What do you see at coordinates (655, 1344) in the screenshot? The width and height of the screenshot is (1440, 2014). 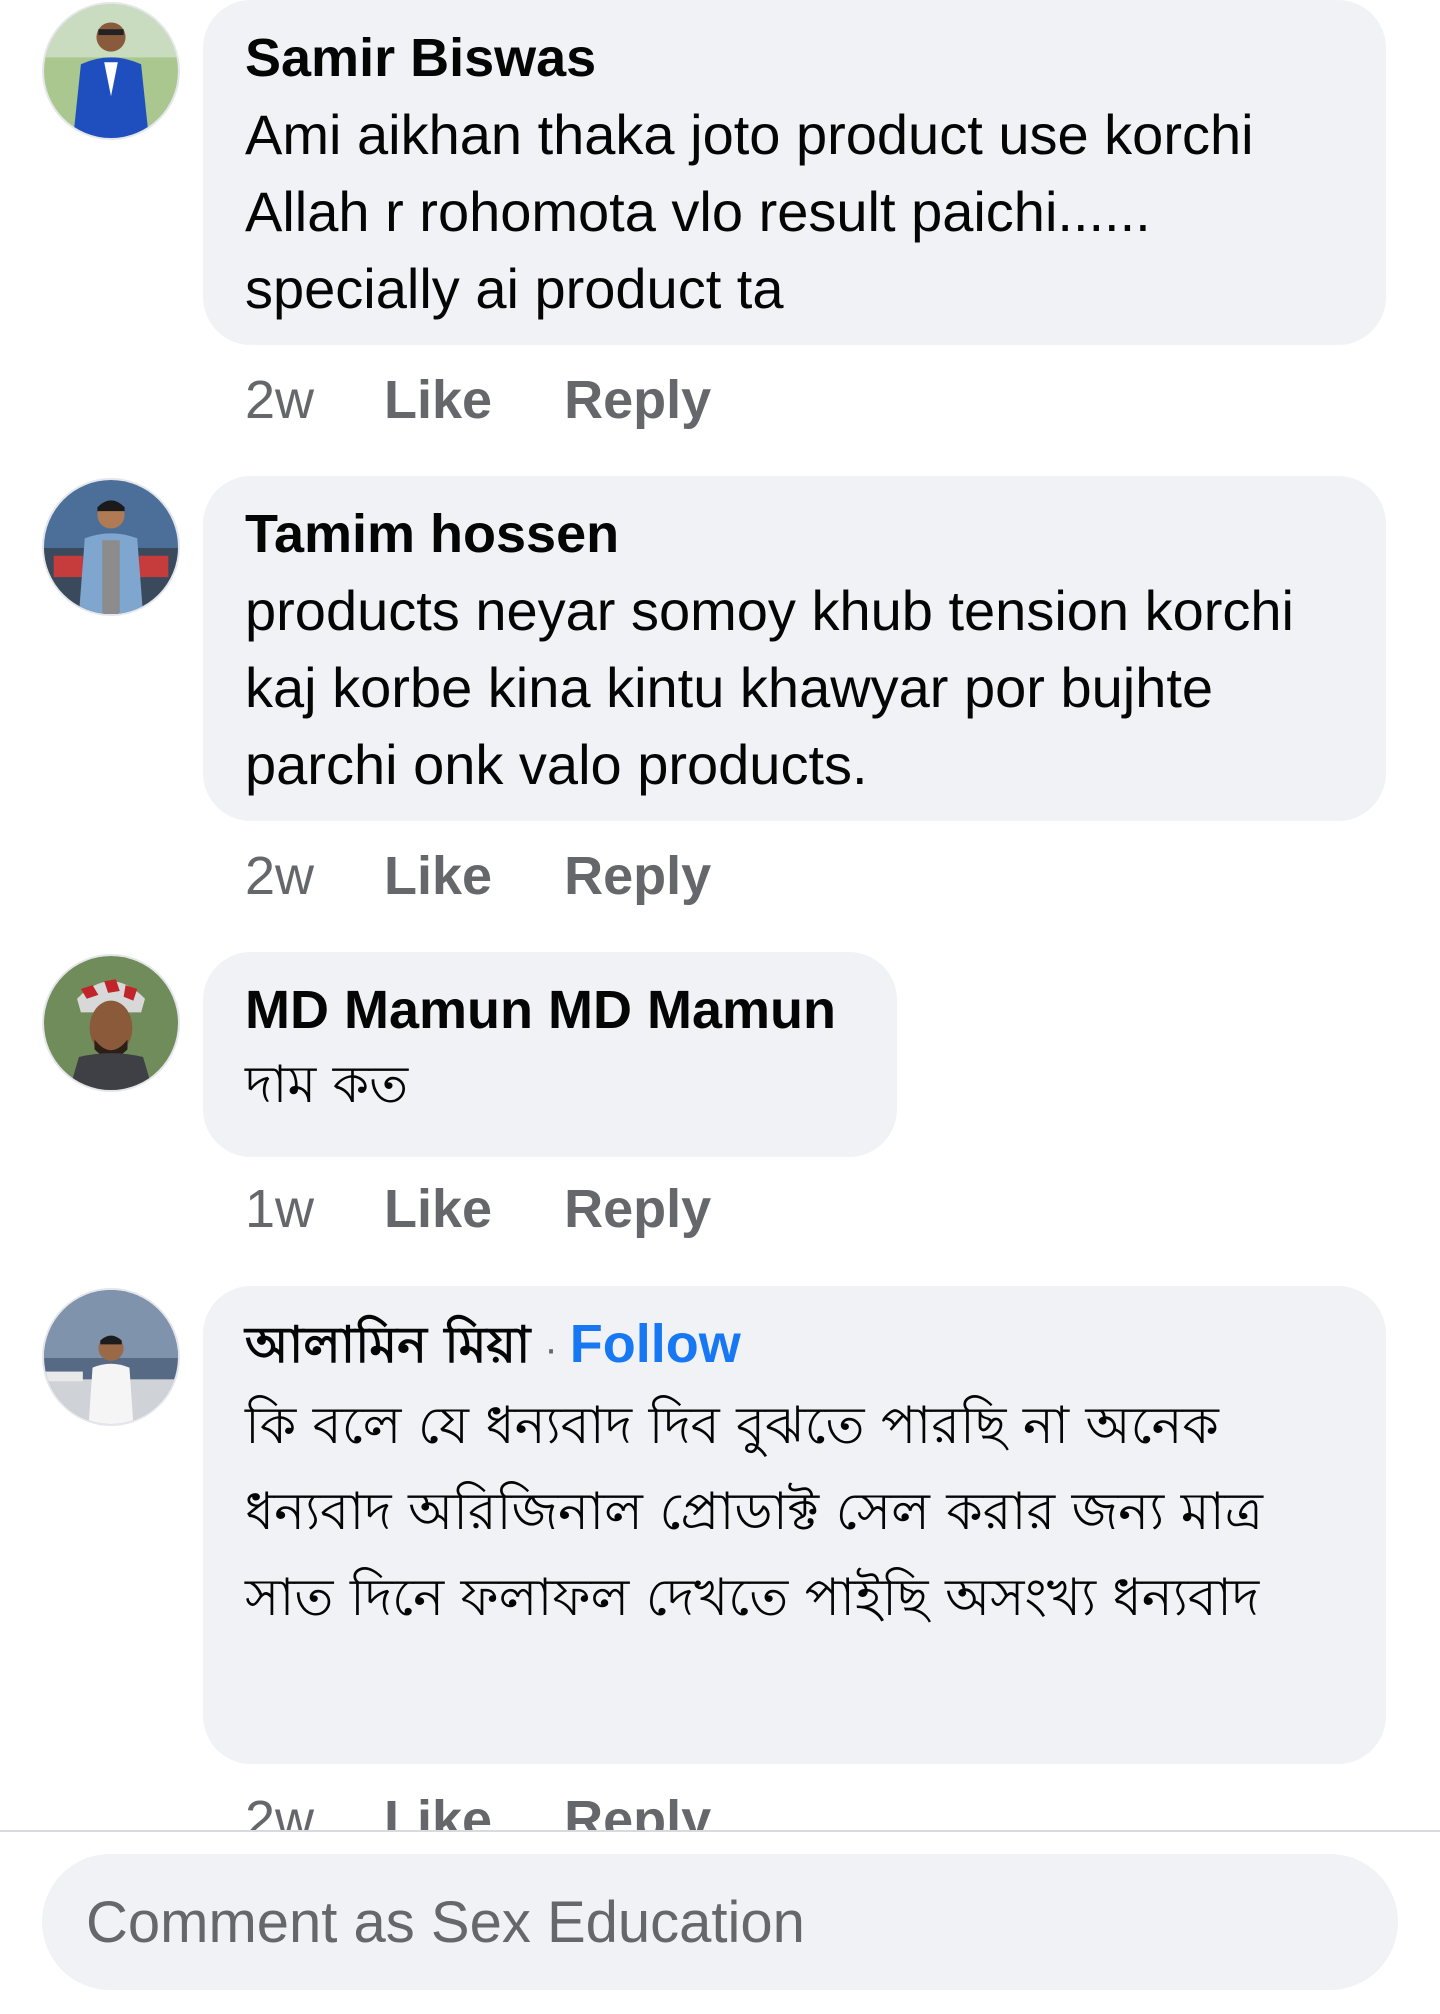 I see `follow-link: Follow` at bounding box center [655, 1344].